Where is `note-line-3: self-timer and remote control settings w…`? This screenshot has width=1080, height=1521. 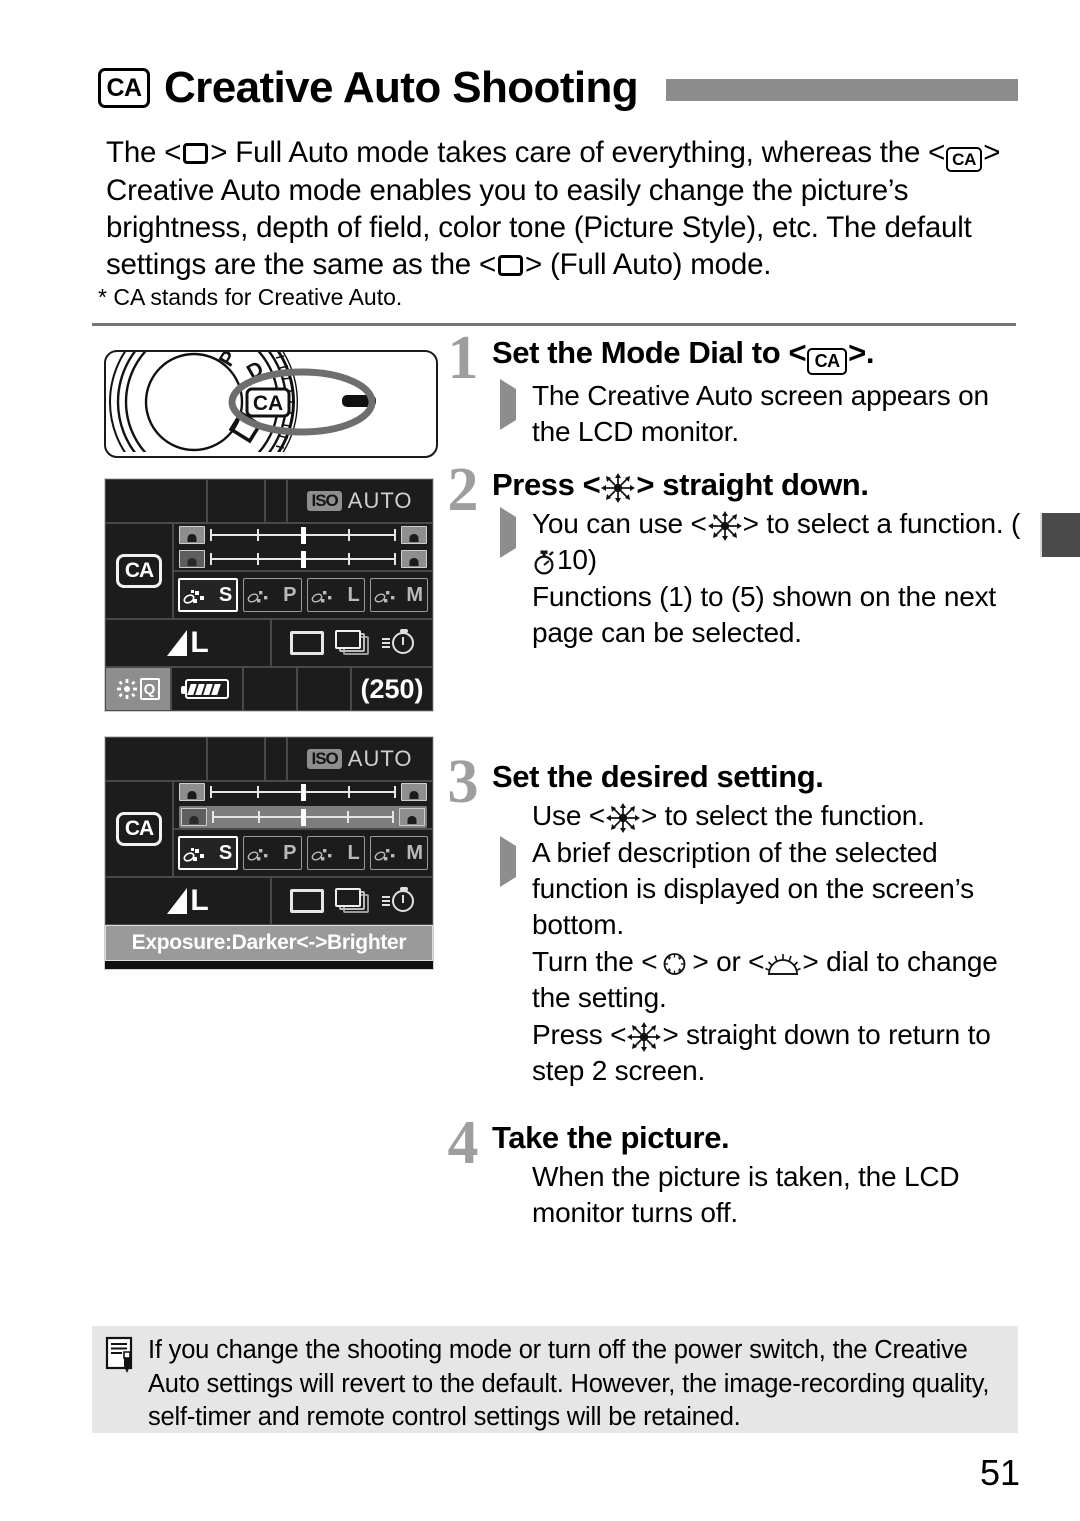
note-line-3: self-timer and remote control settings w… is located at coordinates (444, 1417).